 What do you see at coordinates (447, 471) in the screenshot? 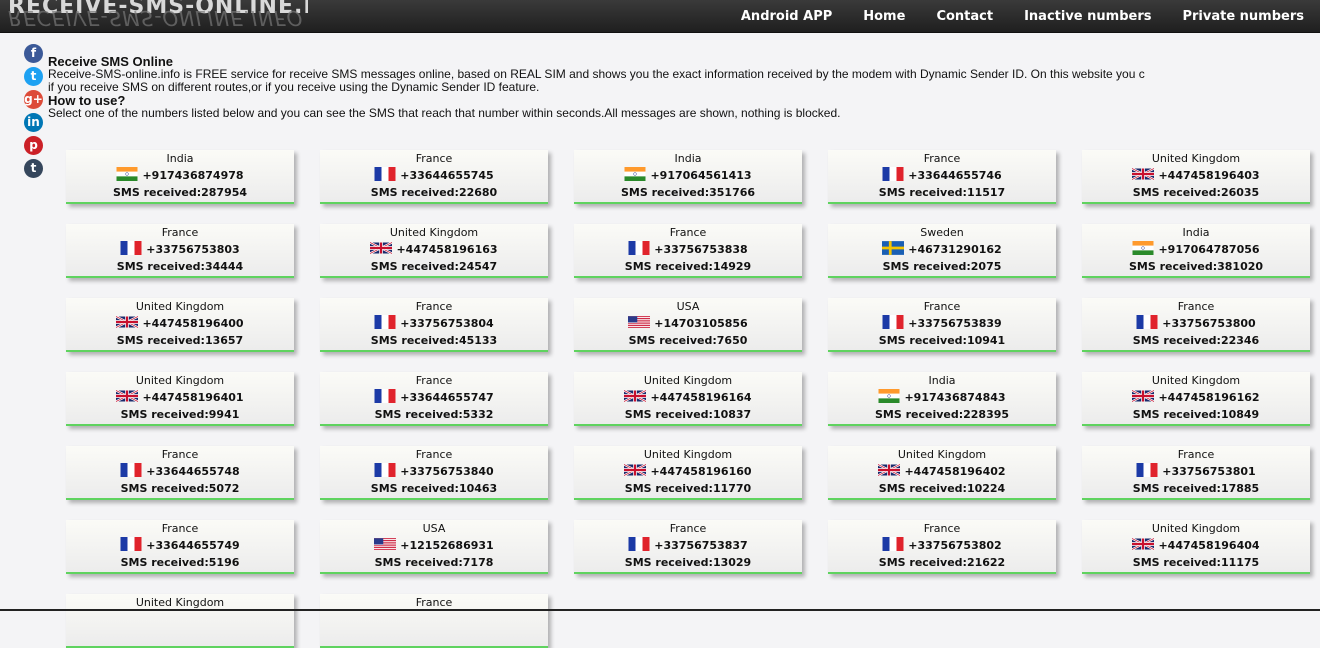
I see `phone-number-text: +33756753840` at bounding box center [447, 471].